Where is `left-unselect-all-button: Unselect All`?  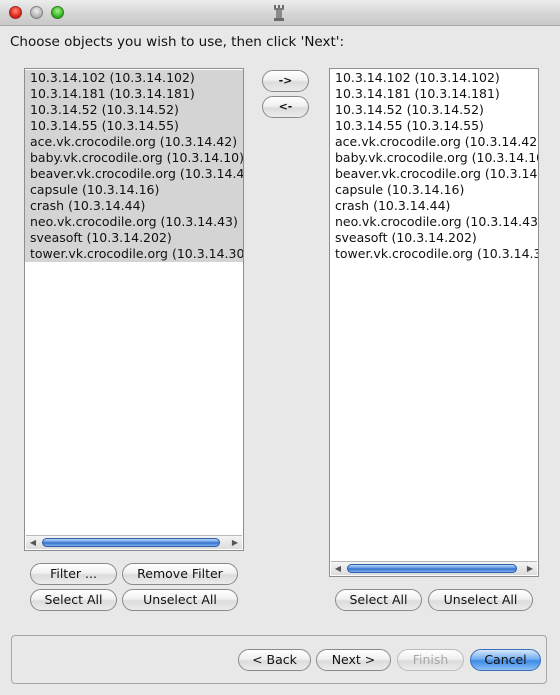 left-unselect-all-button: Unselect All is located at coordinates (180, 600).